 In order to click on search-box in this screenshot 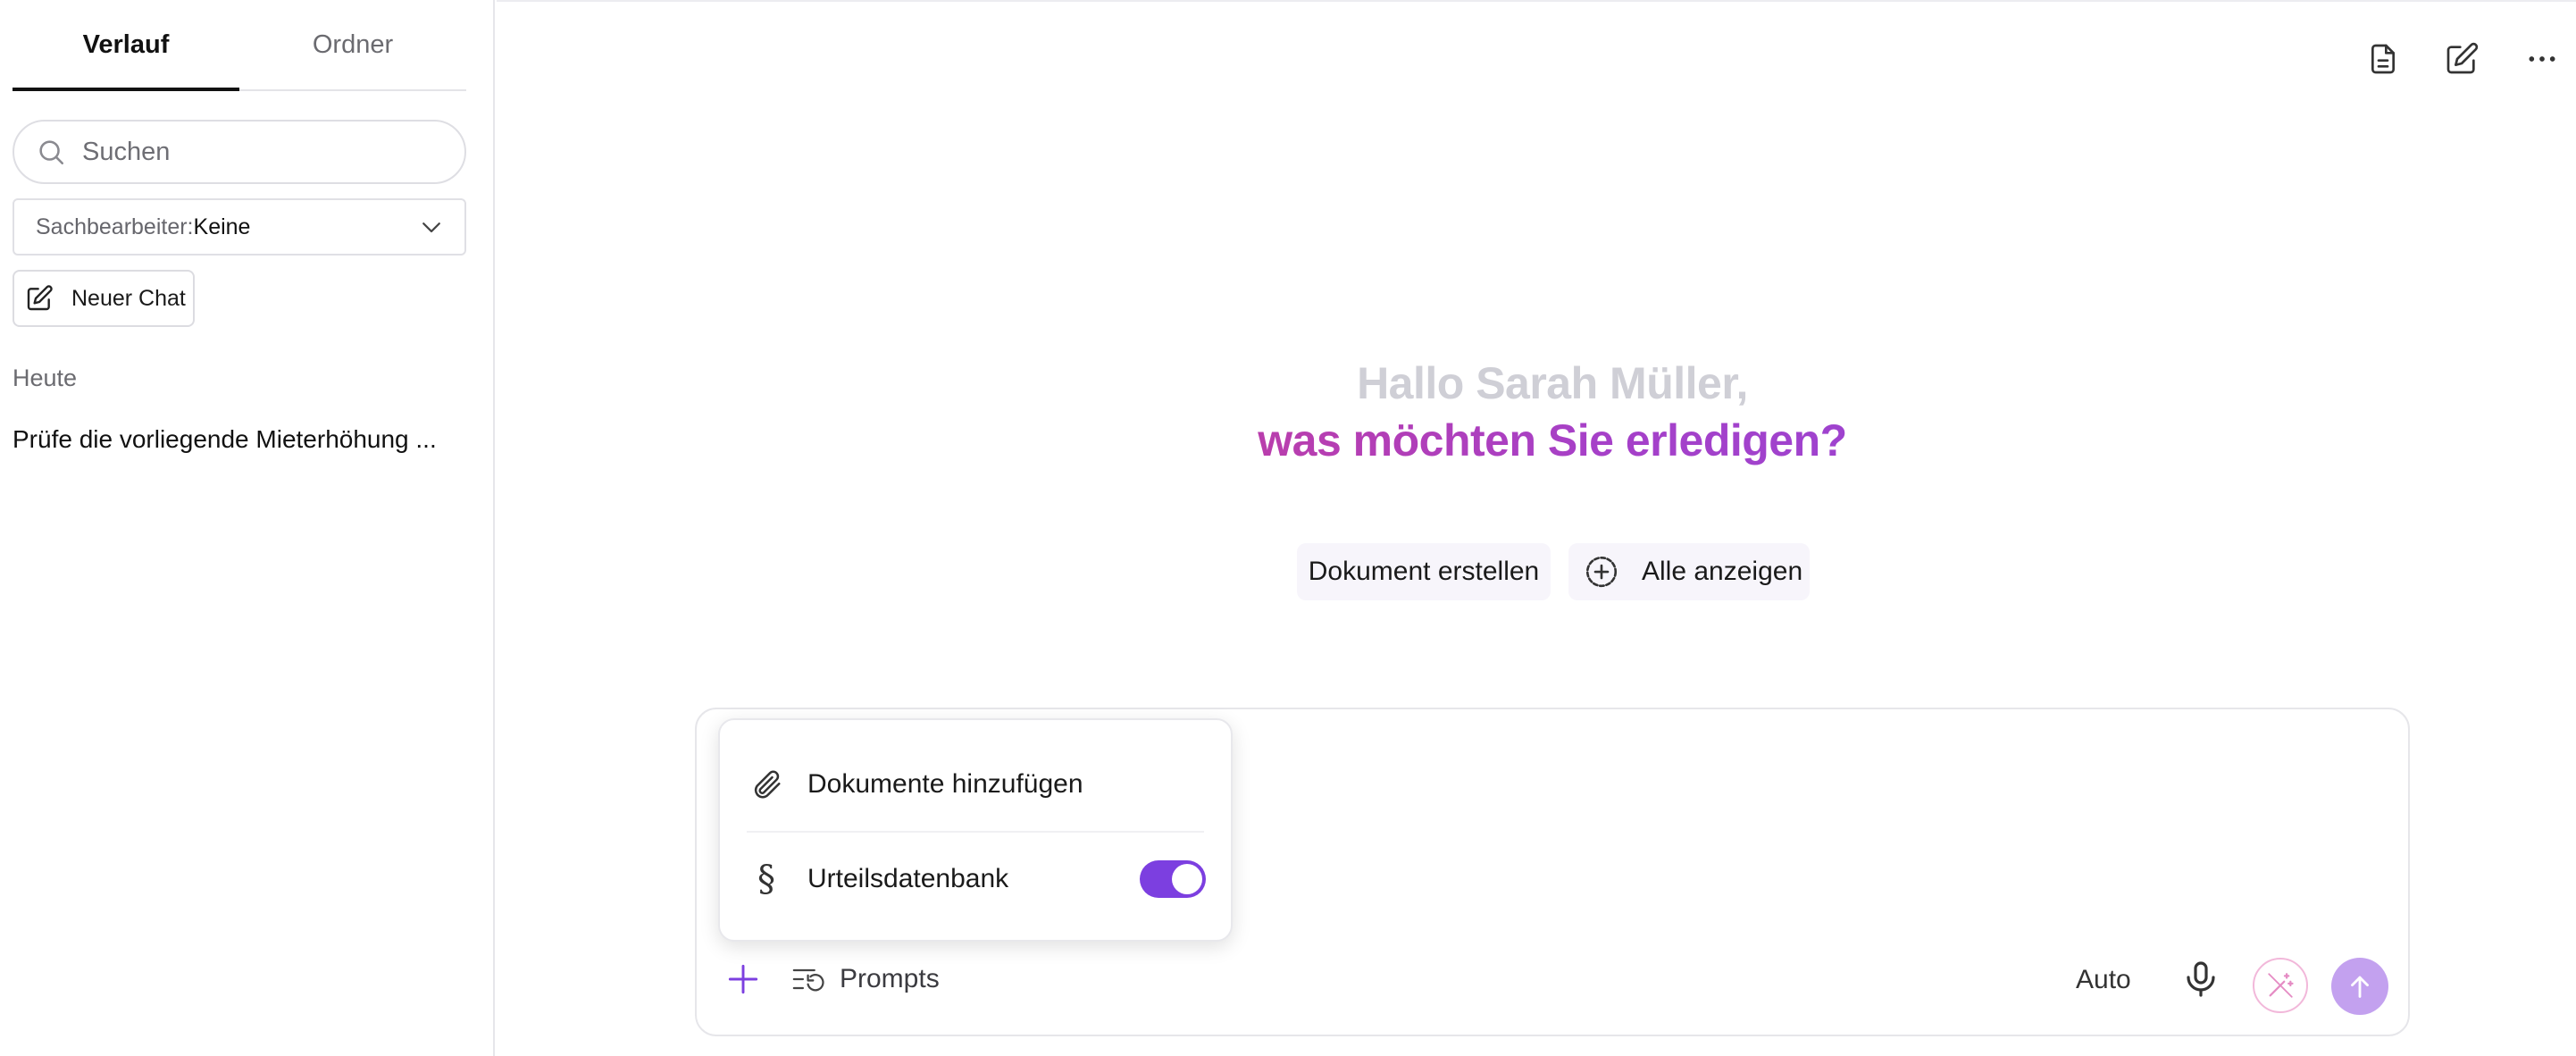, I will do `click(240, 152)`.